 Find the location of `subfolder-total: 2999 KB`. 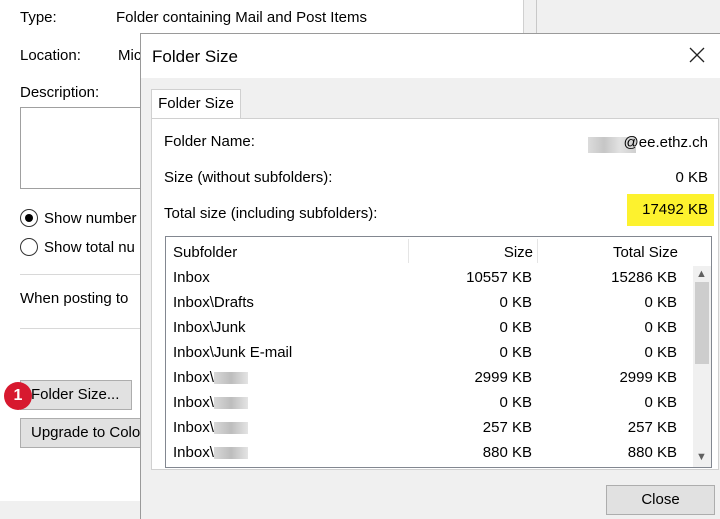

subfolder-total: 2999 KB is located at coordinates (648, 377).